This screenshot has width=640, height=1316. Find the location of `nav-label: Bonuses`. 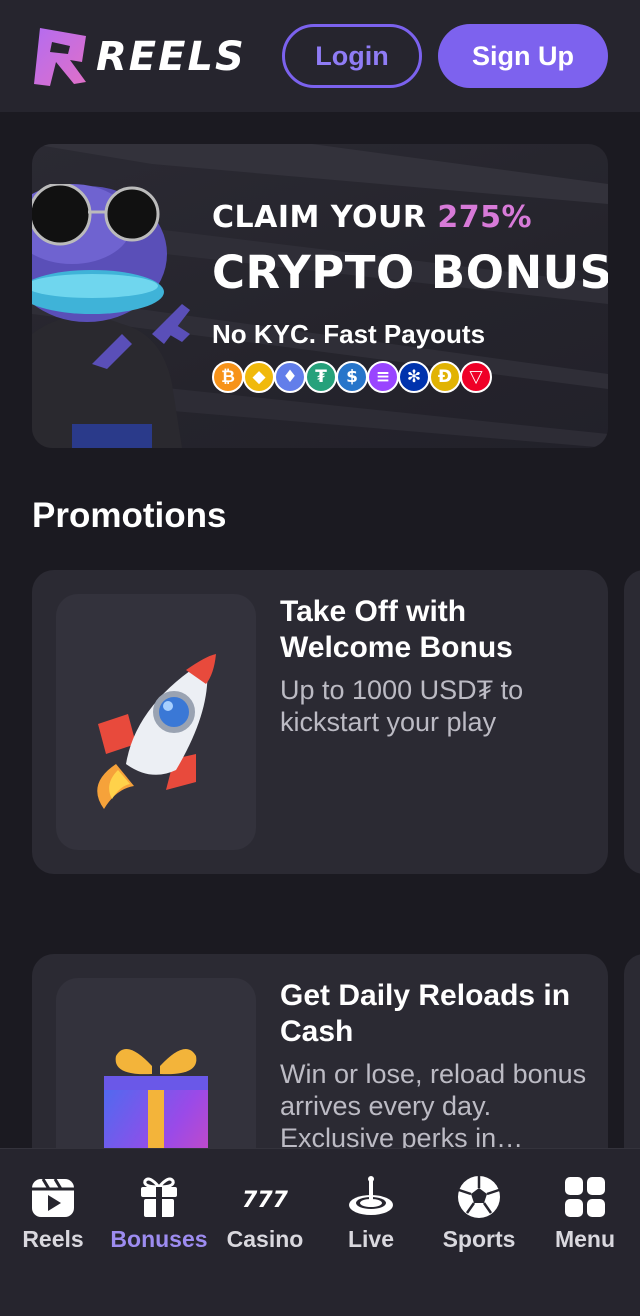

nav-label: Bonuses is located at coordinates (159, 1239).